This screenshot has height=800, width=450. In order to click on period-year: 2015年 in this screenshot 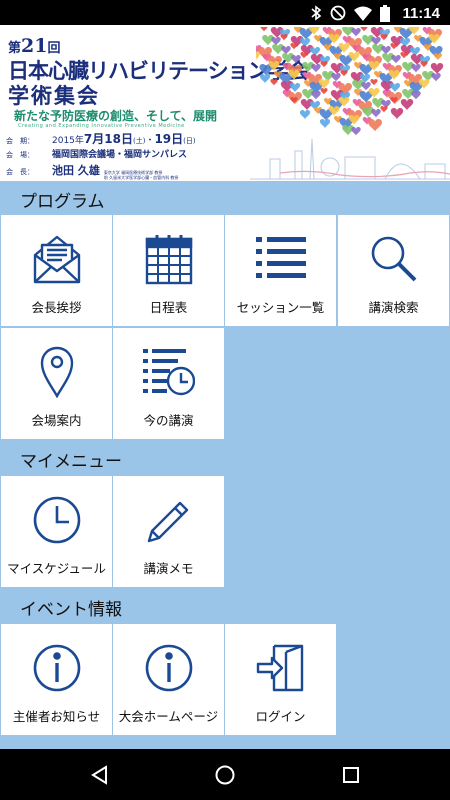, I will do `click(68, 141)`.